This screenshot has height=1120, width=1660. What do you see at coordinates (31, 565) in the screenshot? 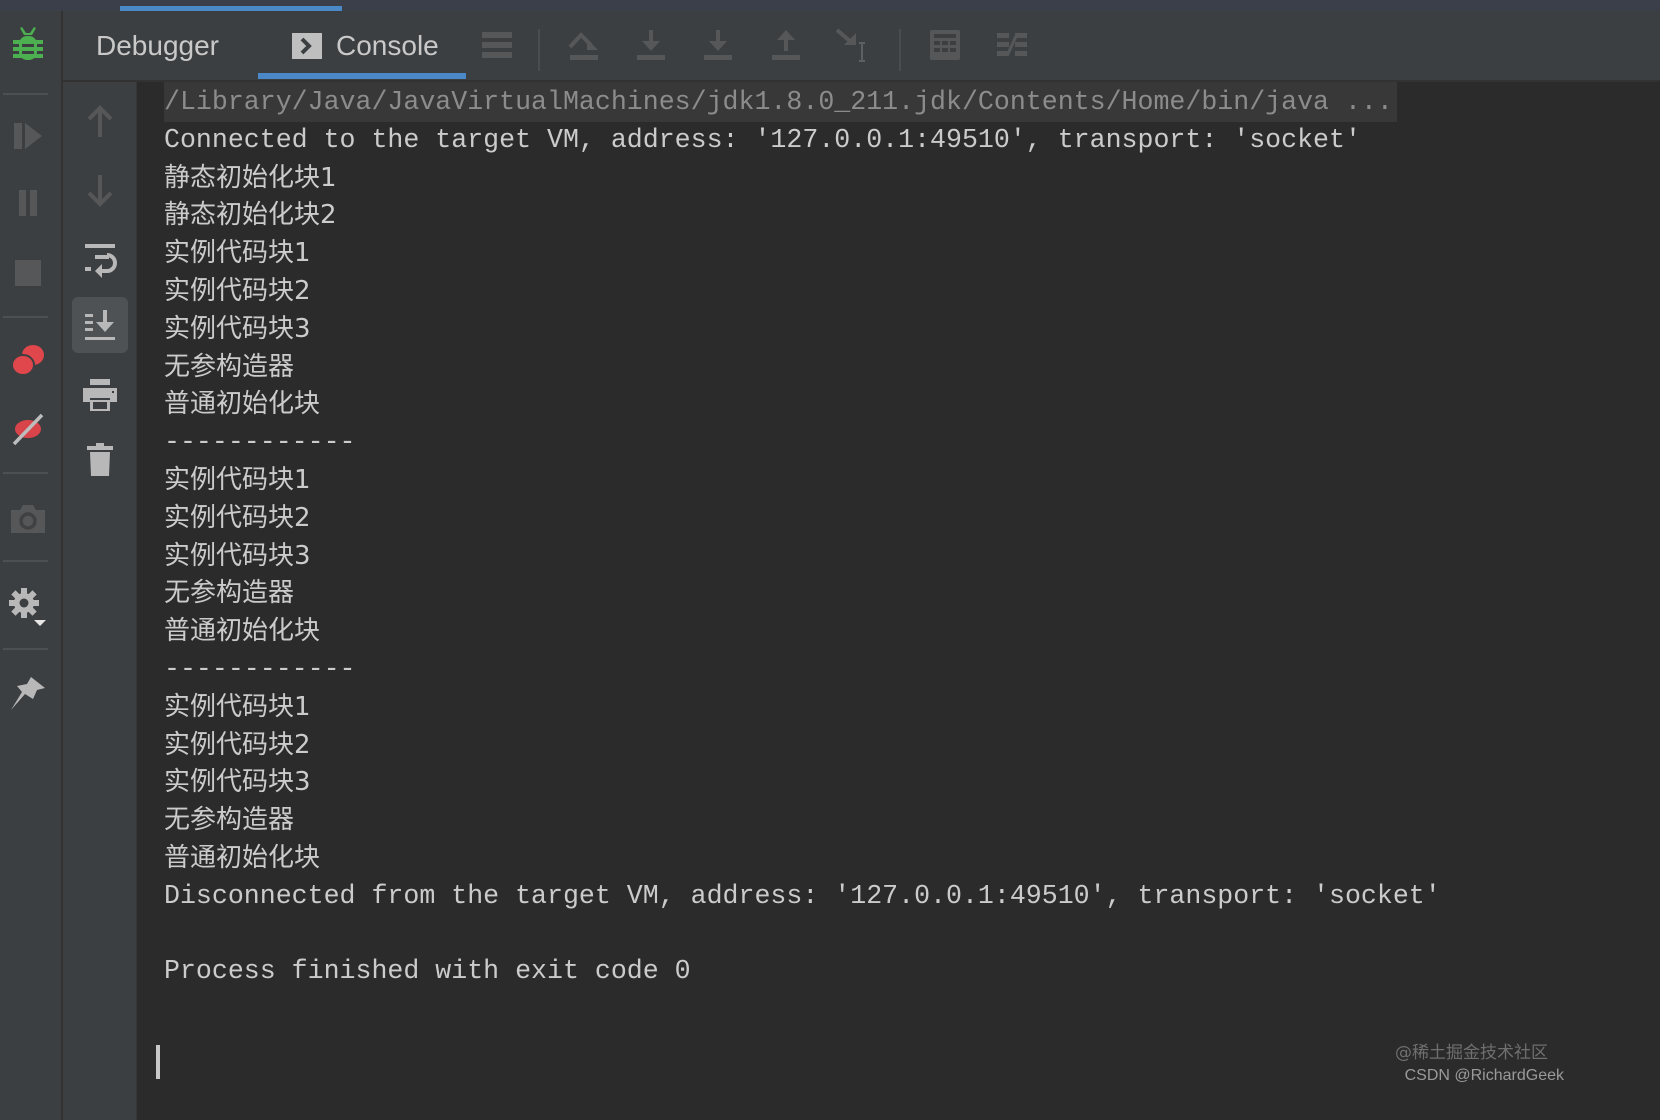
I see `debug-actions-toolbar` at bounding box center [31, 565].